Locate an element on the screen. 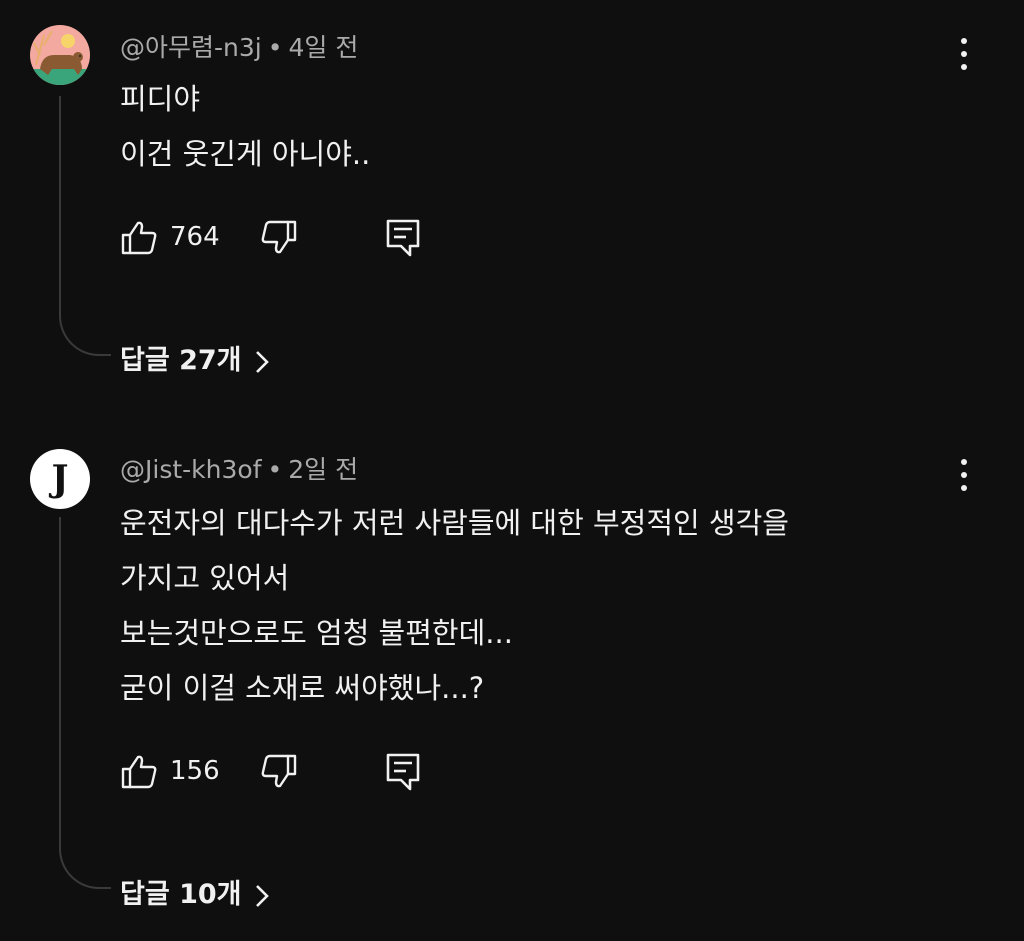 This screenshot has height=941, width=1024. avatar-letter: J is located at coordinates (60, 479).